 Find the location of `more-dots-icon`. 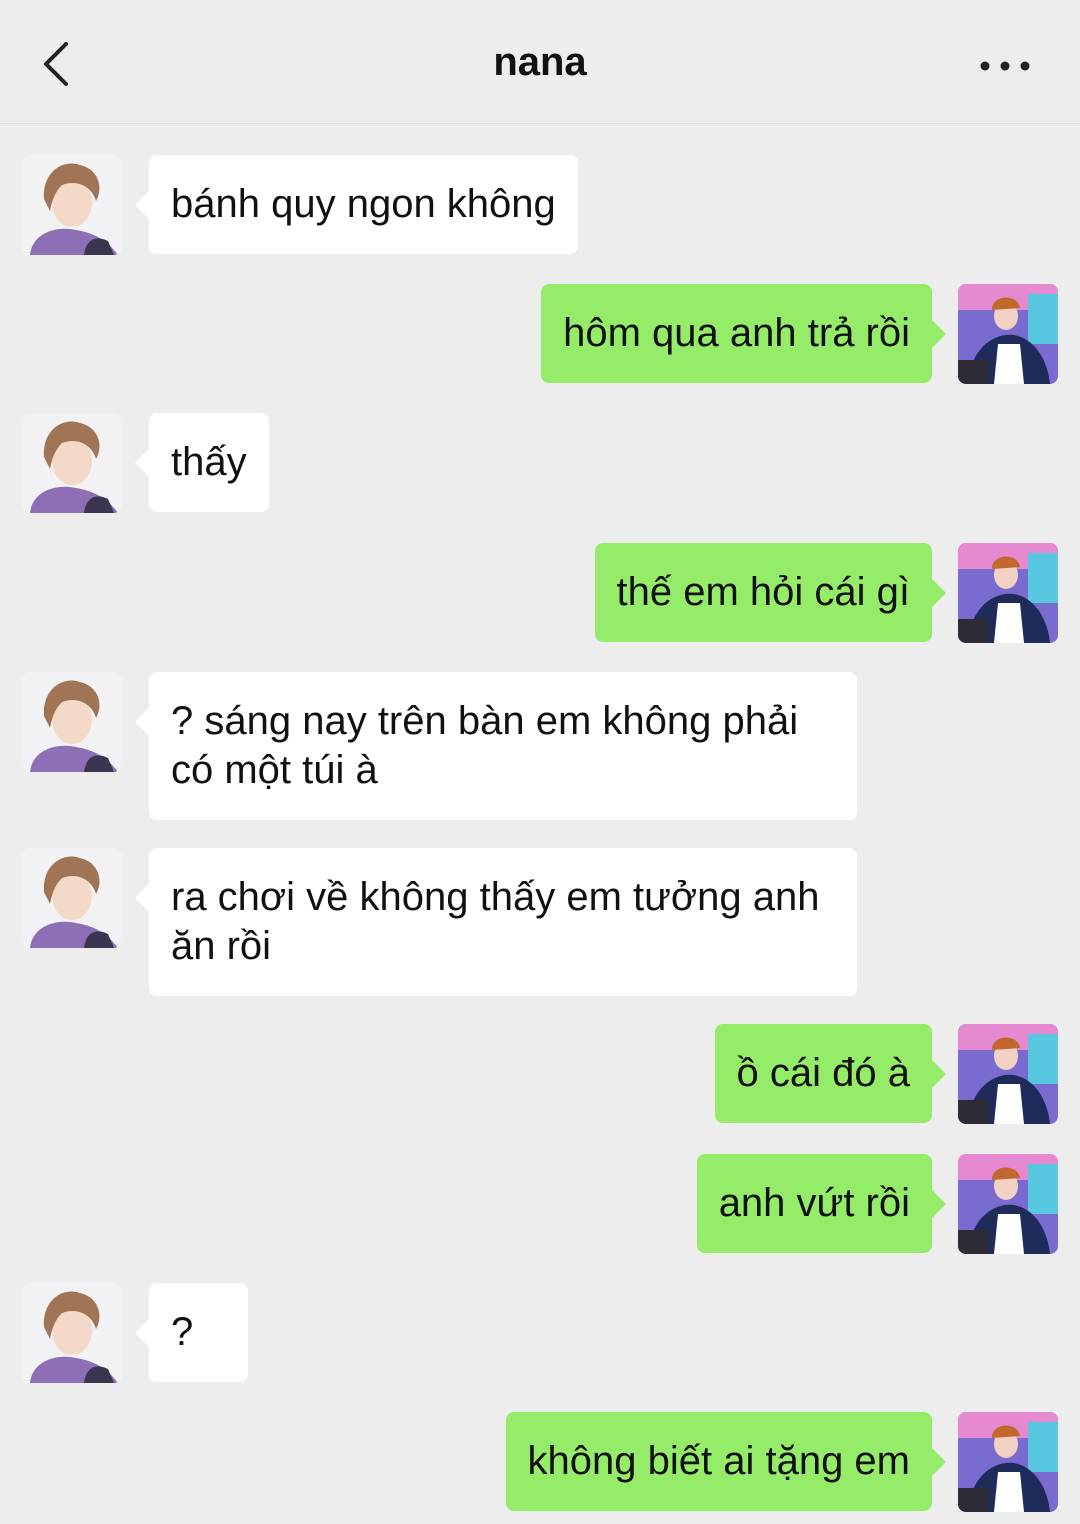

more-dots-icon is located at coordinates (1005, 66).